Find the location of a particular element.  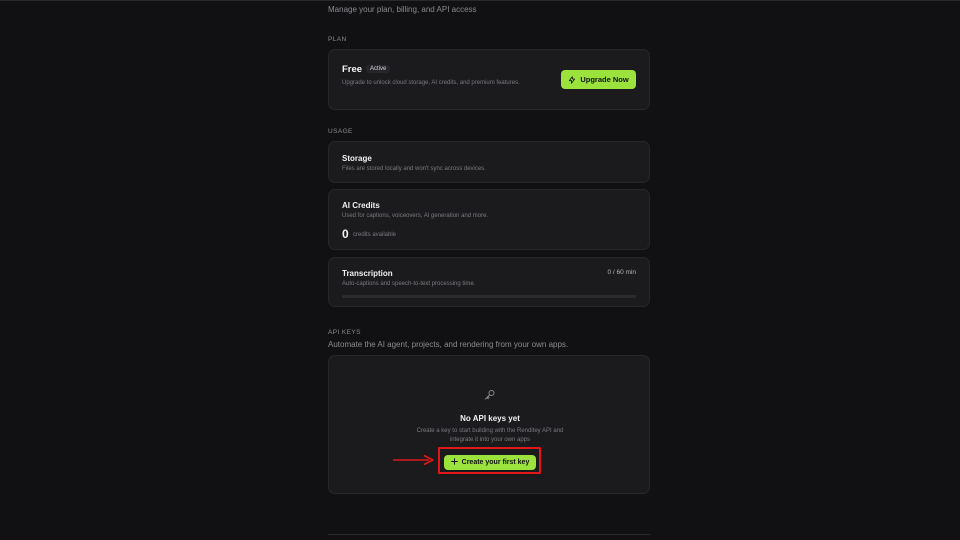

bottom-divider is located at coordinates (489, 534).